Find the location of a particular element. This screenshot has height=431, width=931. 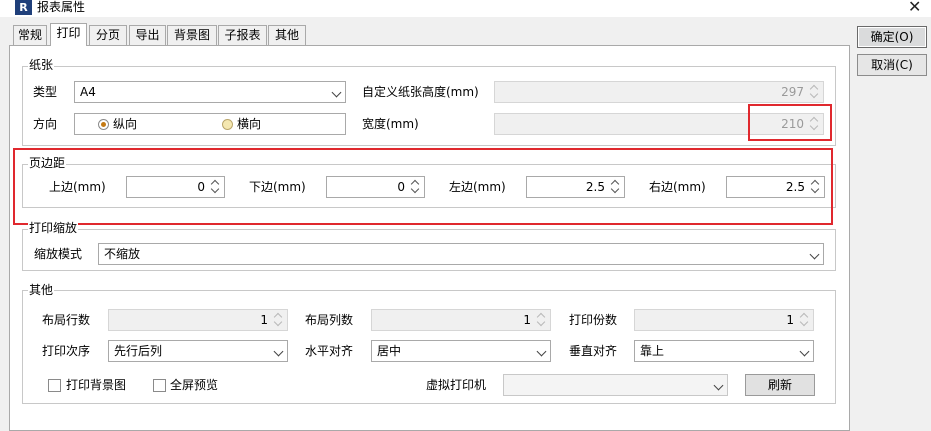

copies-value: 1 is located at coordinates (790, 320).